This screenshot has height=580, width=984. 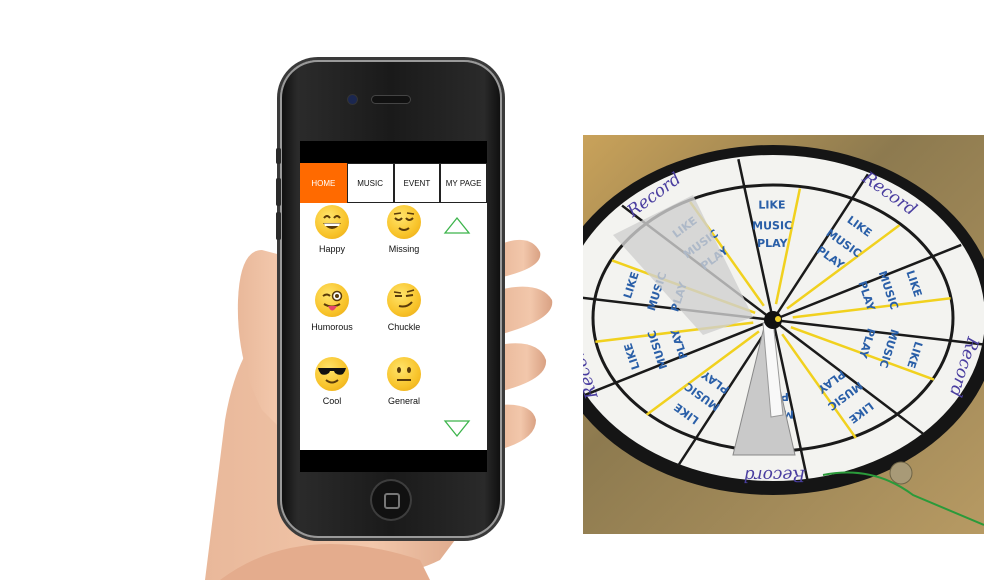 I want to click on emotion-humorous: Humorous, so click(x=332, y=307).